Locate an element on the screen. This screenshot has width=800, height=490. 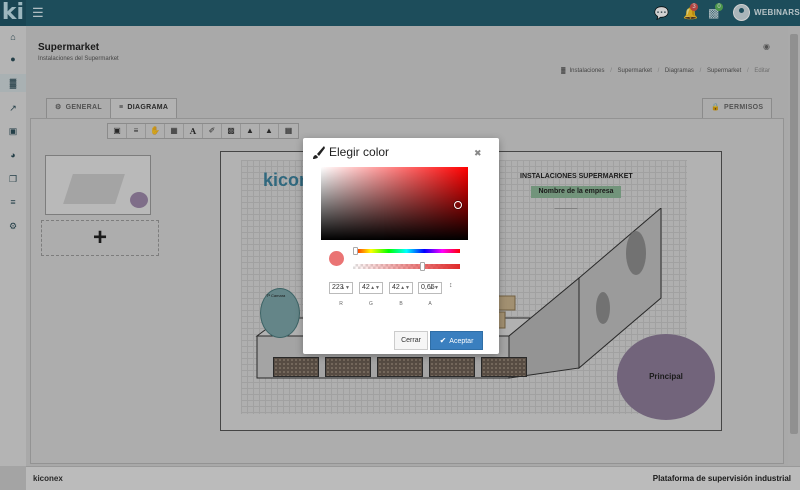
red-input: 223 ▲▼ is located at coordinates (341, 288).